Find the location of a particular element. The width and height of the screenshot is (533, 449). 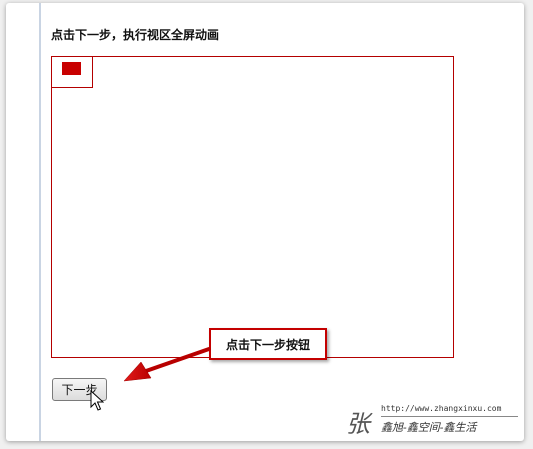

page-heading: 点击下一步，执行视区全屏动画 is located at coordinates (135, 35).